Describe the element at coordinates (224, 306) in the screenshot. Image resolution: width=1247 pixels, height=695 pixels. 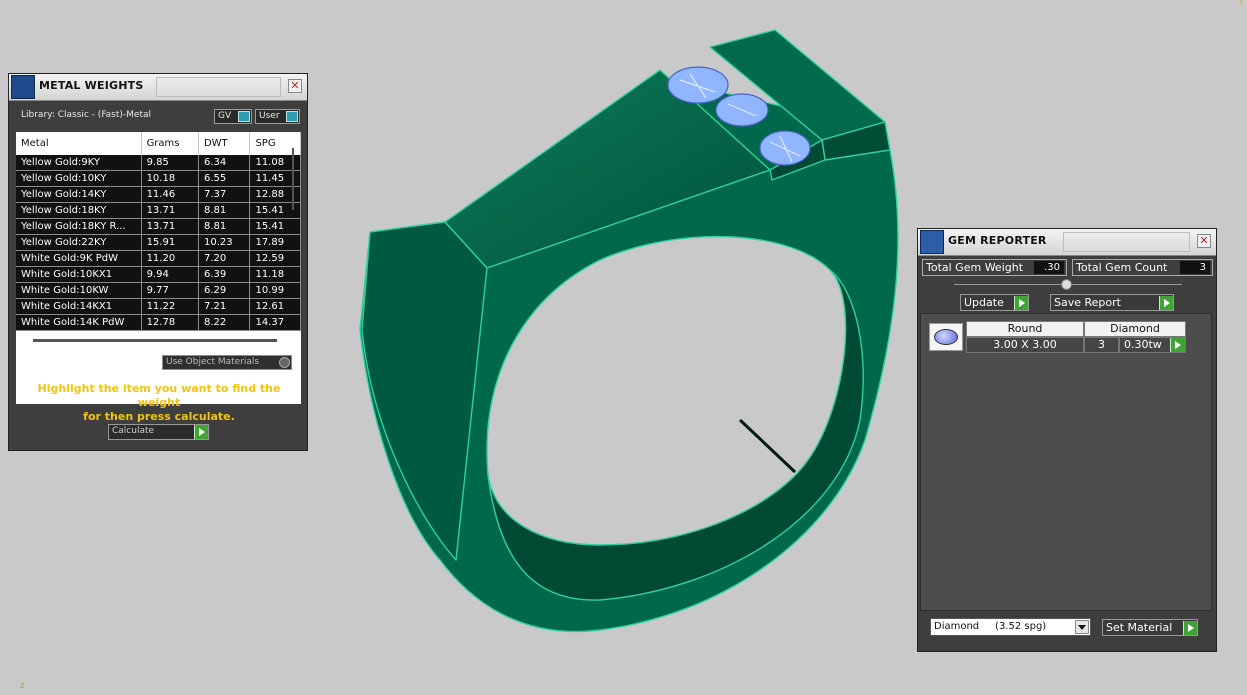
I see `cell-dwt: 7.21` at that location.